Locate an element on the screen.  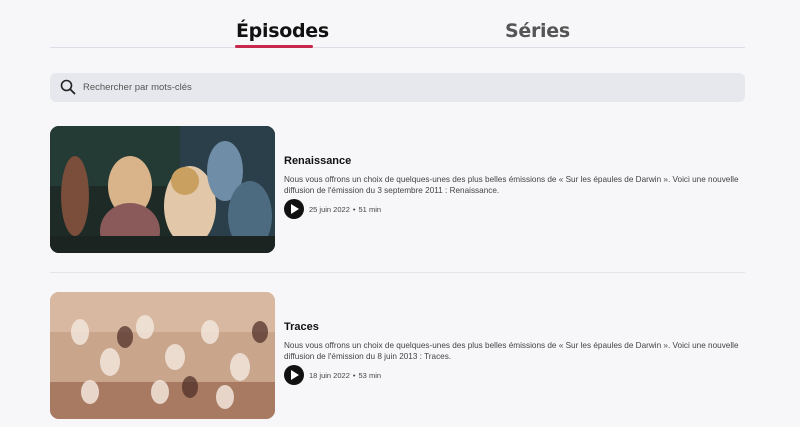
search-bar is located at coordinates (397, 87).